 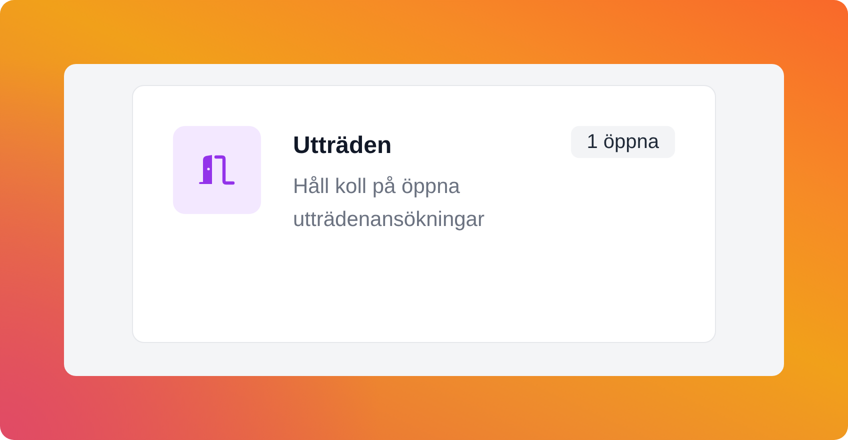 What do you see at coordinates (217, 170) in the screenshot?
I see `door-icon` at bounding box center [217, 170].